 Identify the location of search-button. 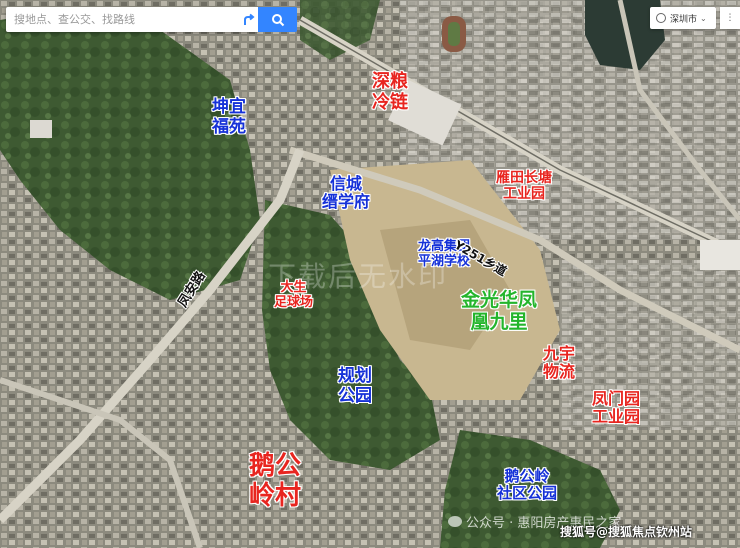
(277, 19).